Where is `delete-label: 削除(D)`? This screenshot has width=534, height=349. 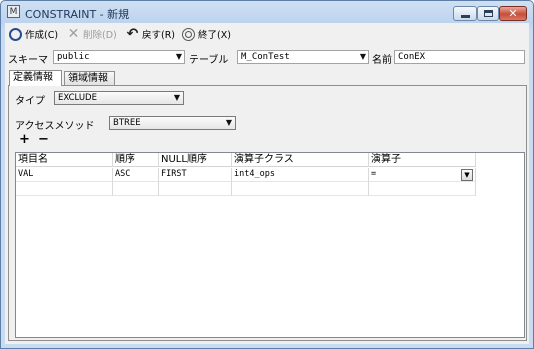 delete-label: 削除(D) is located at coordinates (100, 35).